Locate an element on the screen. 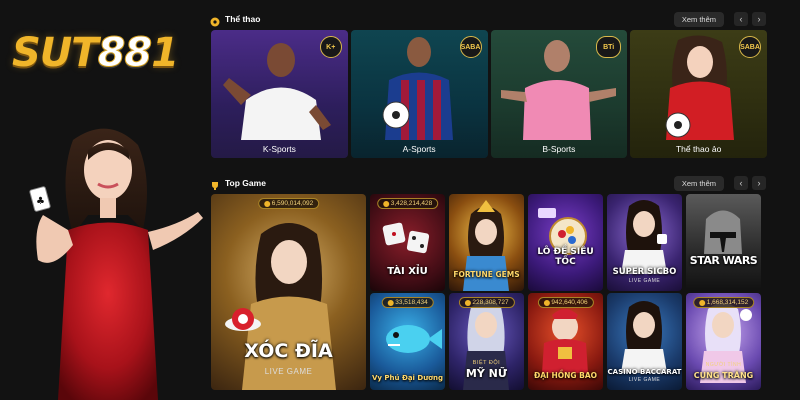 Image resolution: width=800 pixels, height=400 pixels. game-tile-fortune-gems: FORTUNE GEMS is located at coordinates (486, 242).